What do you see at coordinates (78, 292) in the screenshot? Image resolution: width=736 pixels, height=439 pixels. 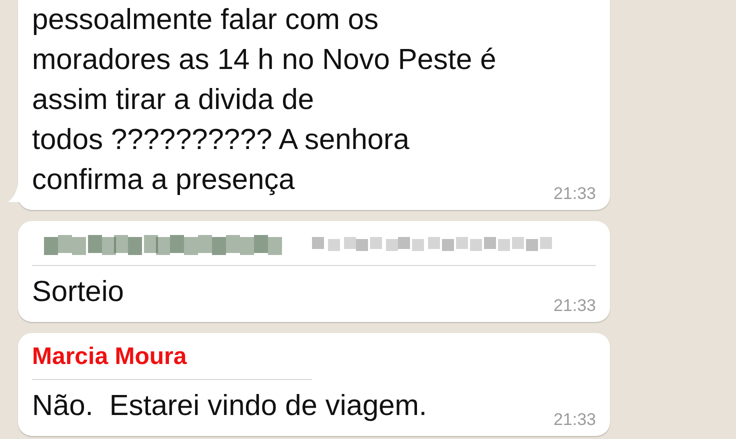 I see `message-text: Sorteio` at bounding box center [78, 292].